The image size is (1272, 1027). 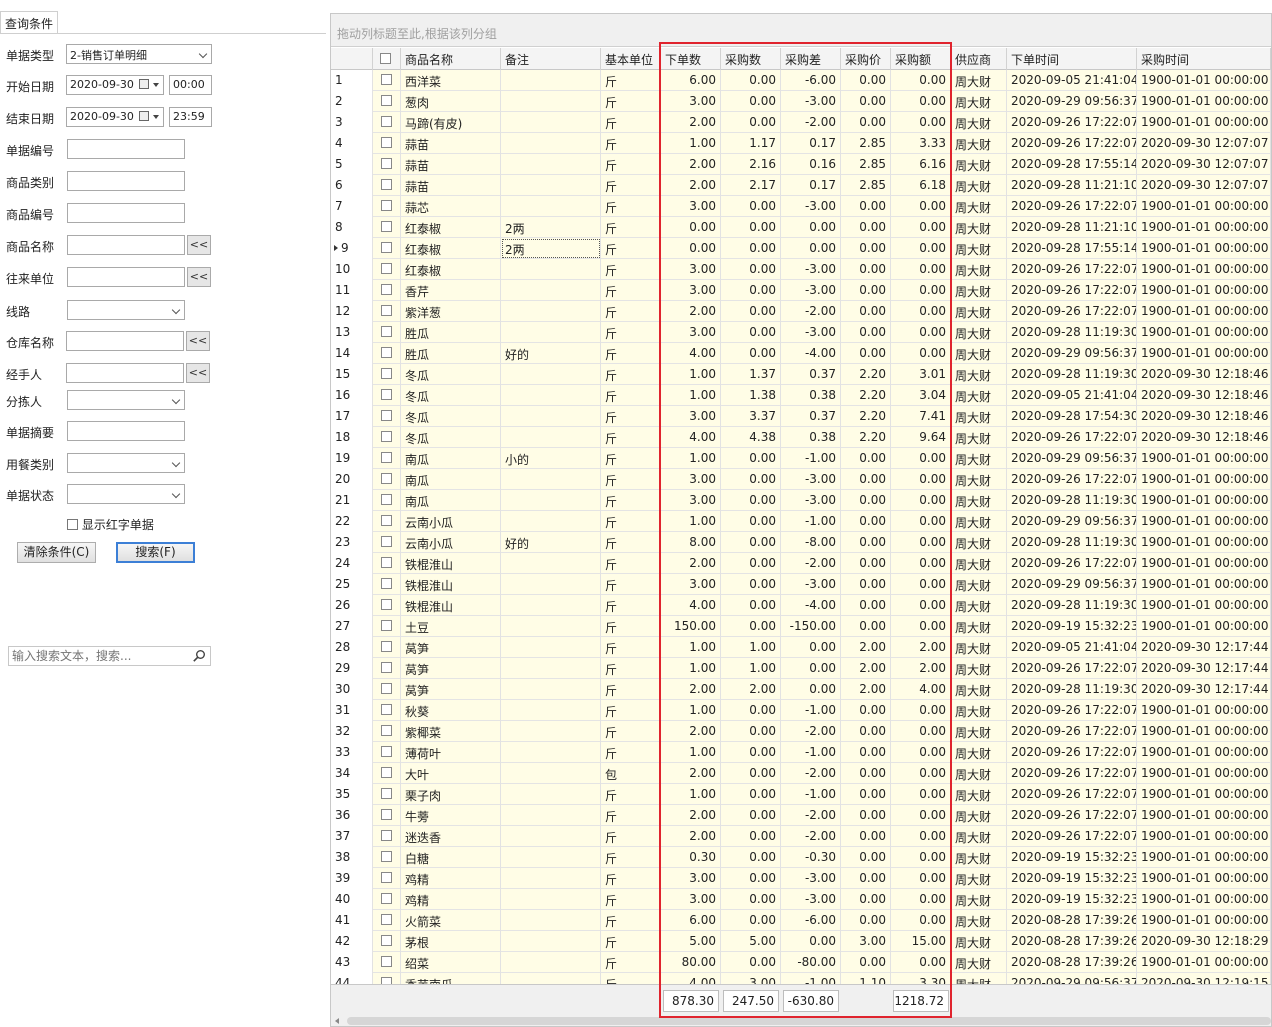 What do you see at coordinates (751, 941) in the screenshot?
I see `cell-purchase-qty: 5.00` at bounding box center [751, 941].